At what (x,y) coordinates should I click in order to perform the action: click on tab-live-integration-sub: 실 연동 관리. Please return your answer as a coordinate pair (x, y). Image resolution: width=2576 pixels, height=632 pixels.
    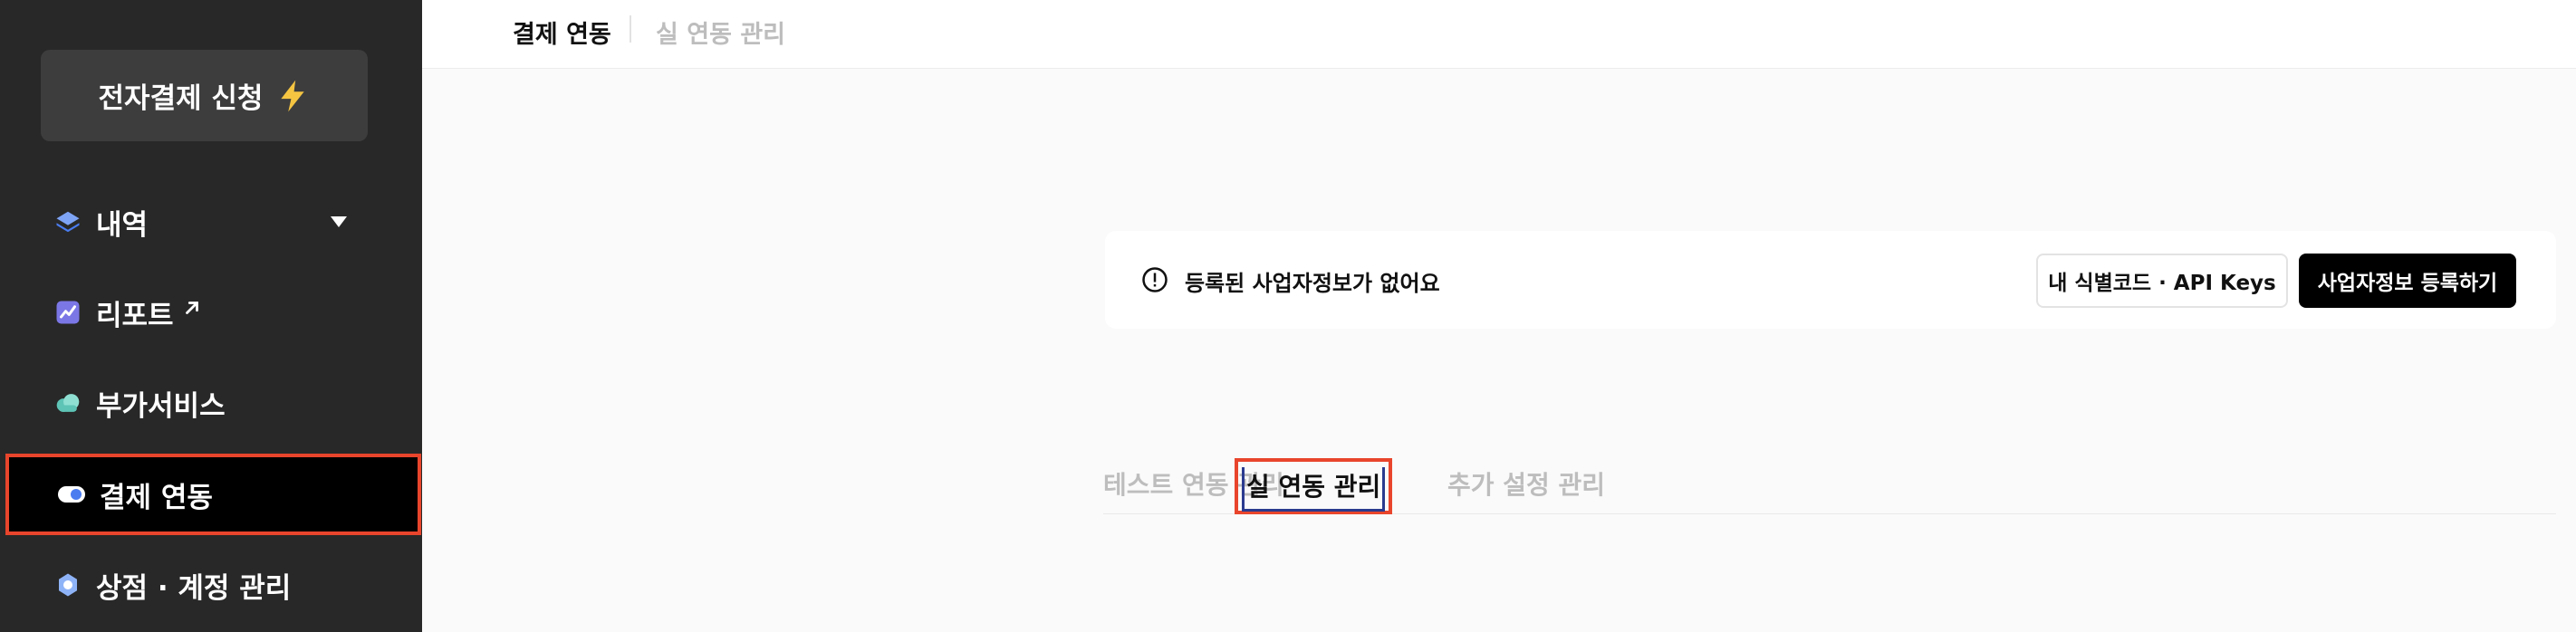
    Looking at the image, I should click on (1314, 486).